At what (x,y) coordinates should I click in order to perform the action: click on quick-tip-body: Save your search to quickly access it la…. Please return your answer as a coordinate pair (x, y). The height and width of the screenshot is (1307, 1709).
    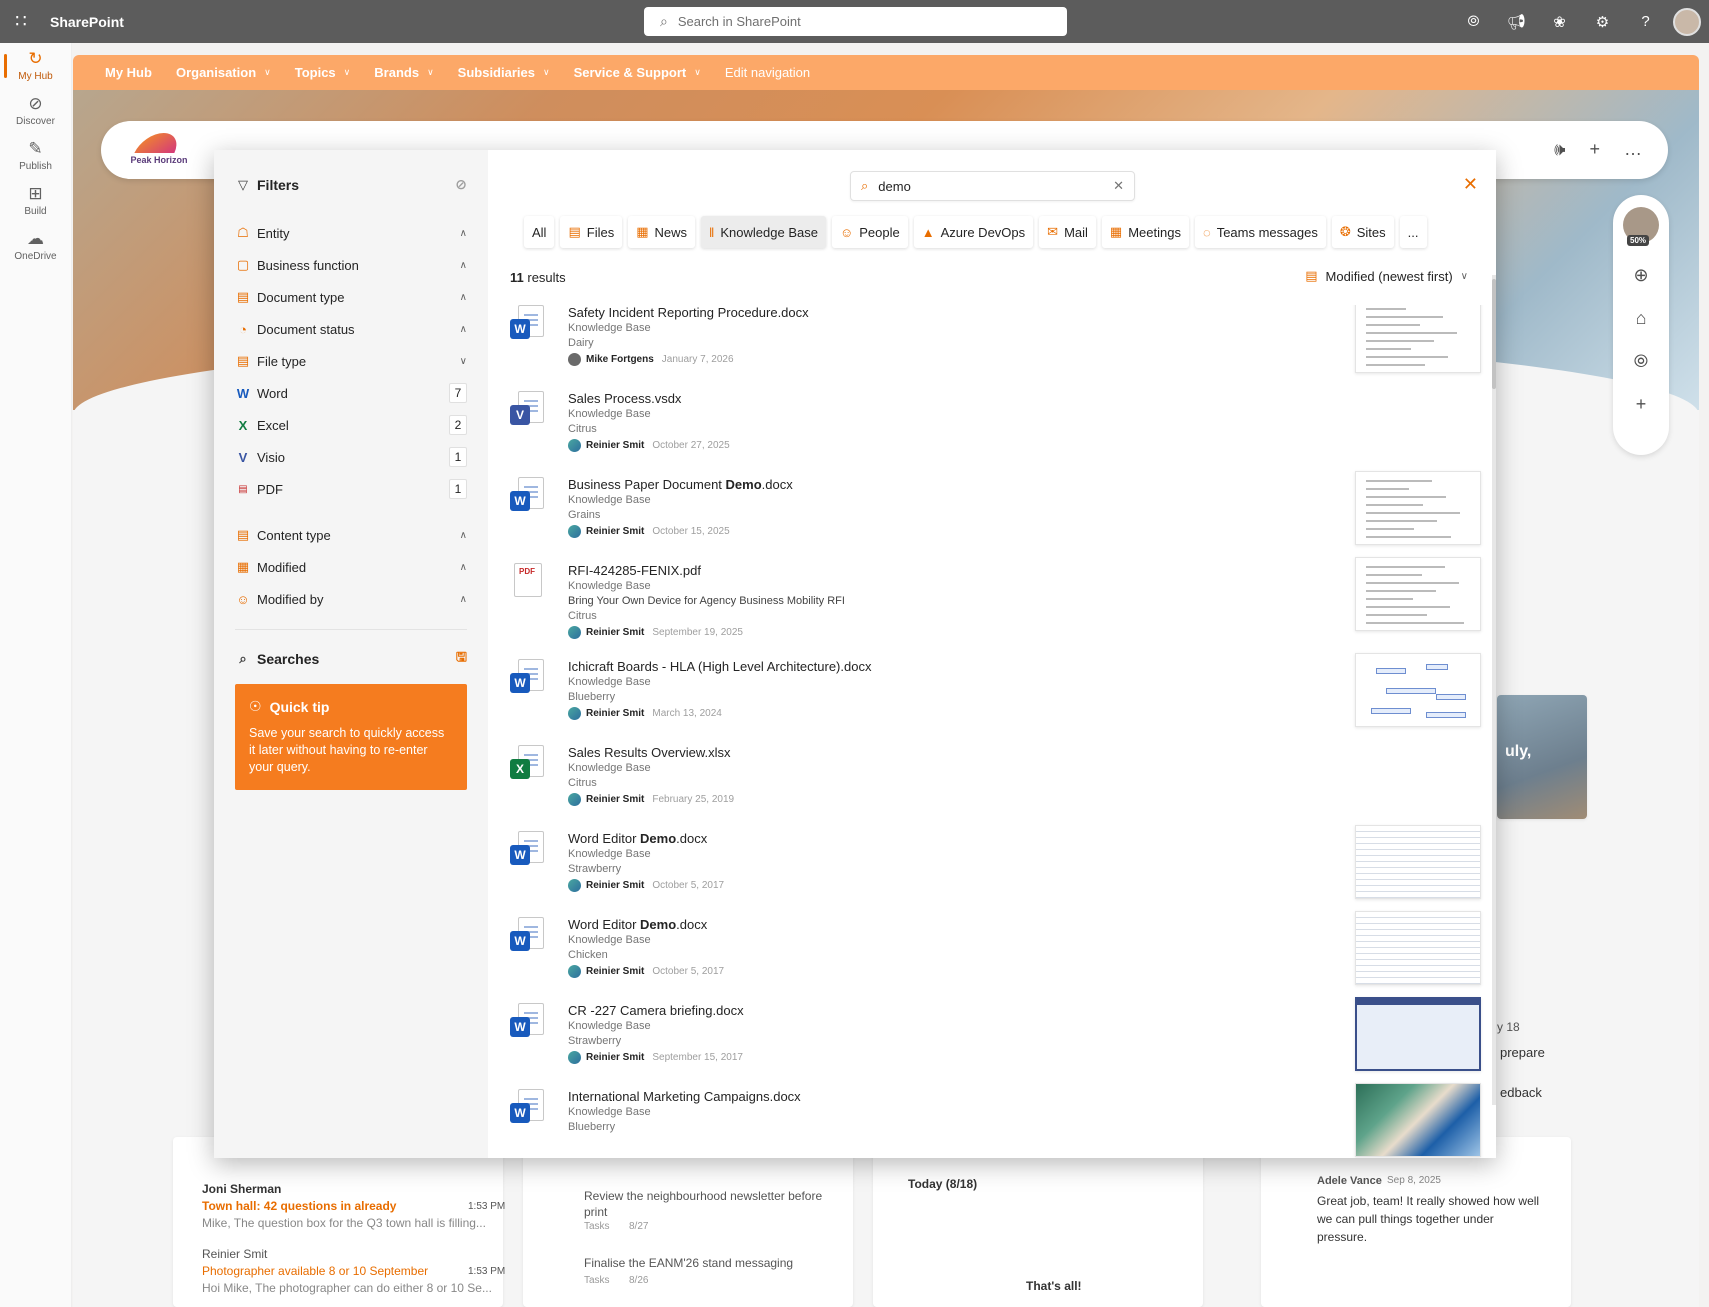
    Looking at the image, I should click on (347, 750).